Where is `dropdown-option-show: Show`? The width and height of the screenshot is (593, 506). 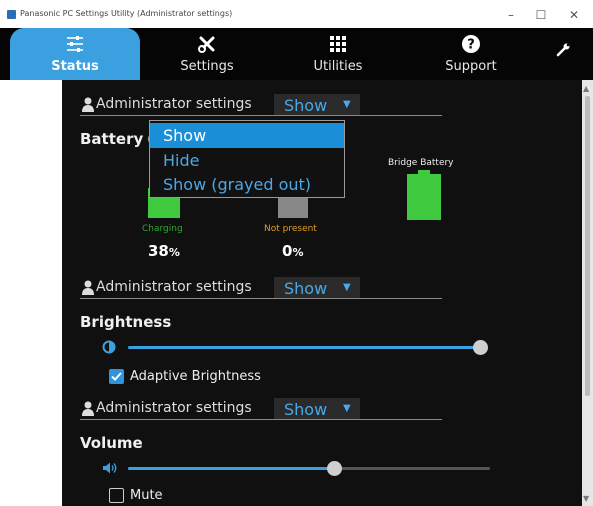 dropdown-option-show: Show is located at coordinates (247, 135).